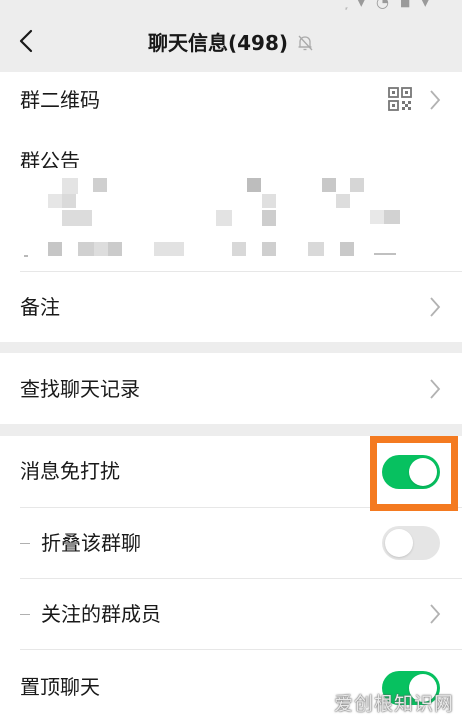 The image size is (462, 720). I want to click on search-chat-history-label: 查找聊天记录, so click(80, 389).